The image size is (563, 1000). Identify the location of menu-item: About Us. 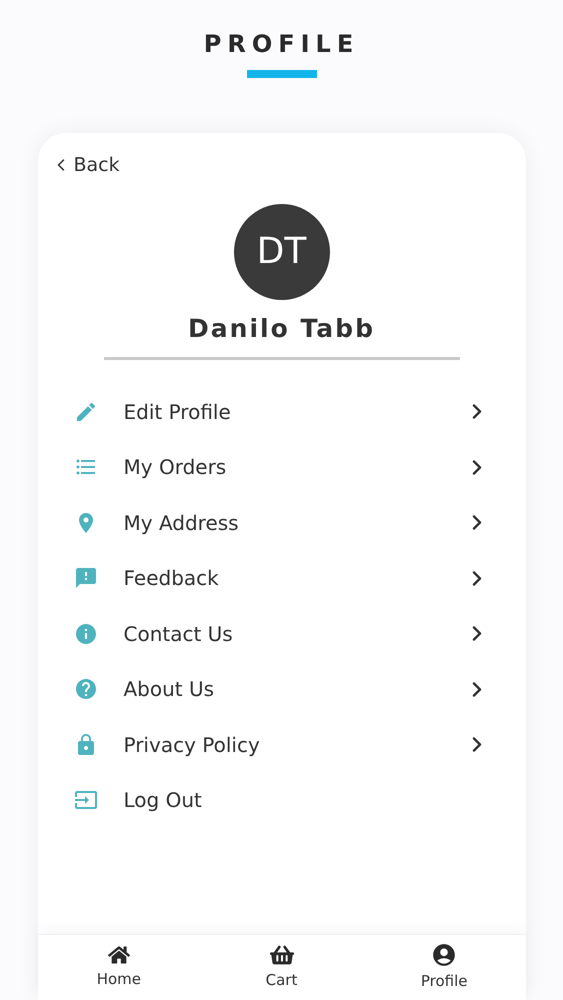
(282, 689).